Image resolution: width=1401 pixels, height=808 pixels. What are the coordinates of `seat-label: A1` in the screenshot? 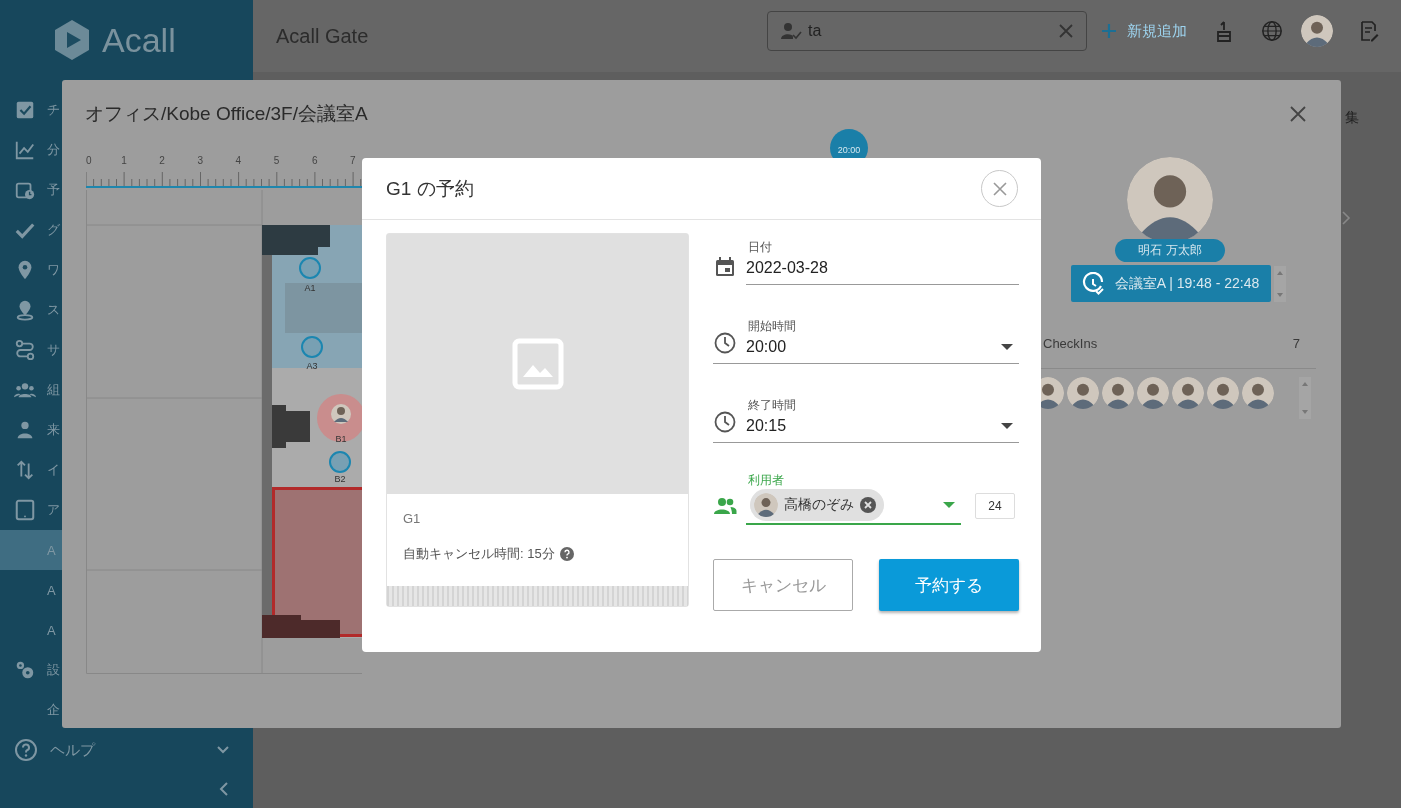 It's located at (310, 288).